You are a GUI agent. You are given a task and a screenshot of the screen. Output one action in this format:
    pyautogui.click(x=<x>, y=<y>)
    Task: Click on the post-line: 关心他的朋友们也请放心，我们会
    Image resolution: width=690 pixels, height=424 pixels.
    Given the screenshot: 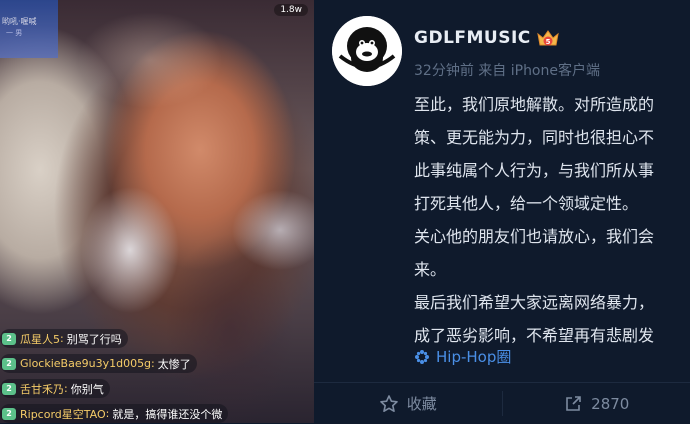 What is the action you would take?
    pyautogui.click(x=552, y=236)
    